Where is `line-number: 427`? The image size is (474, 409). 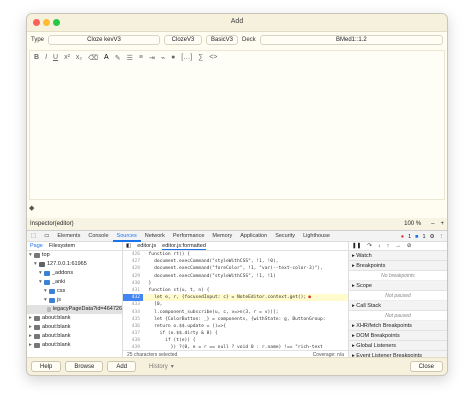
line-number: 427 is located at coordinates (133, 261).